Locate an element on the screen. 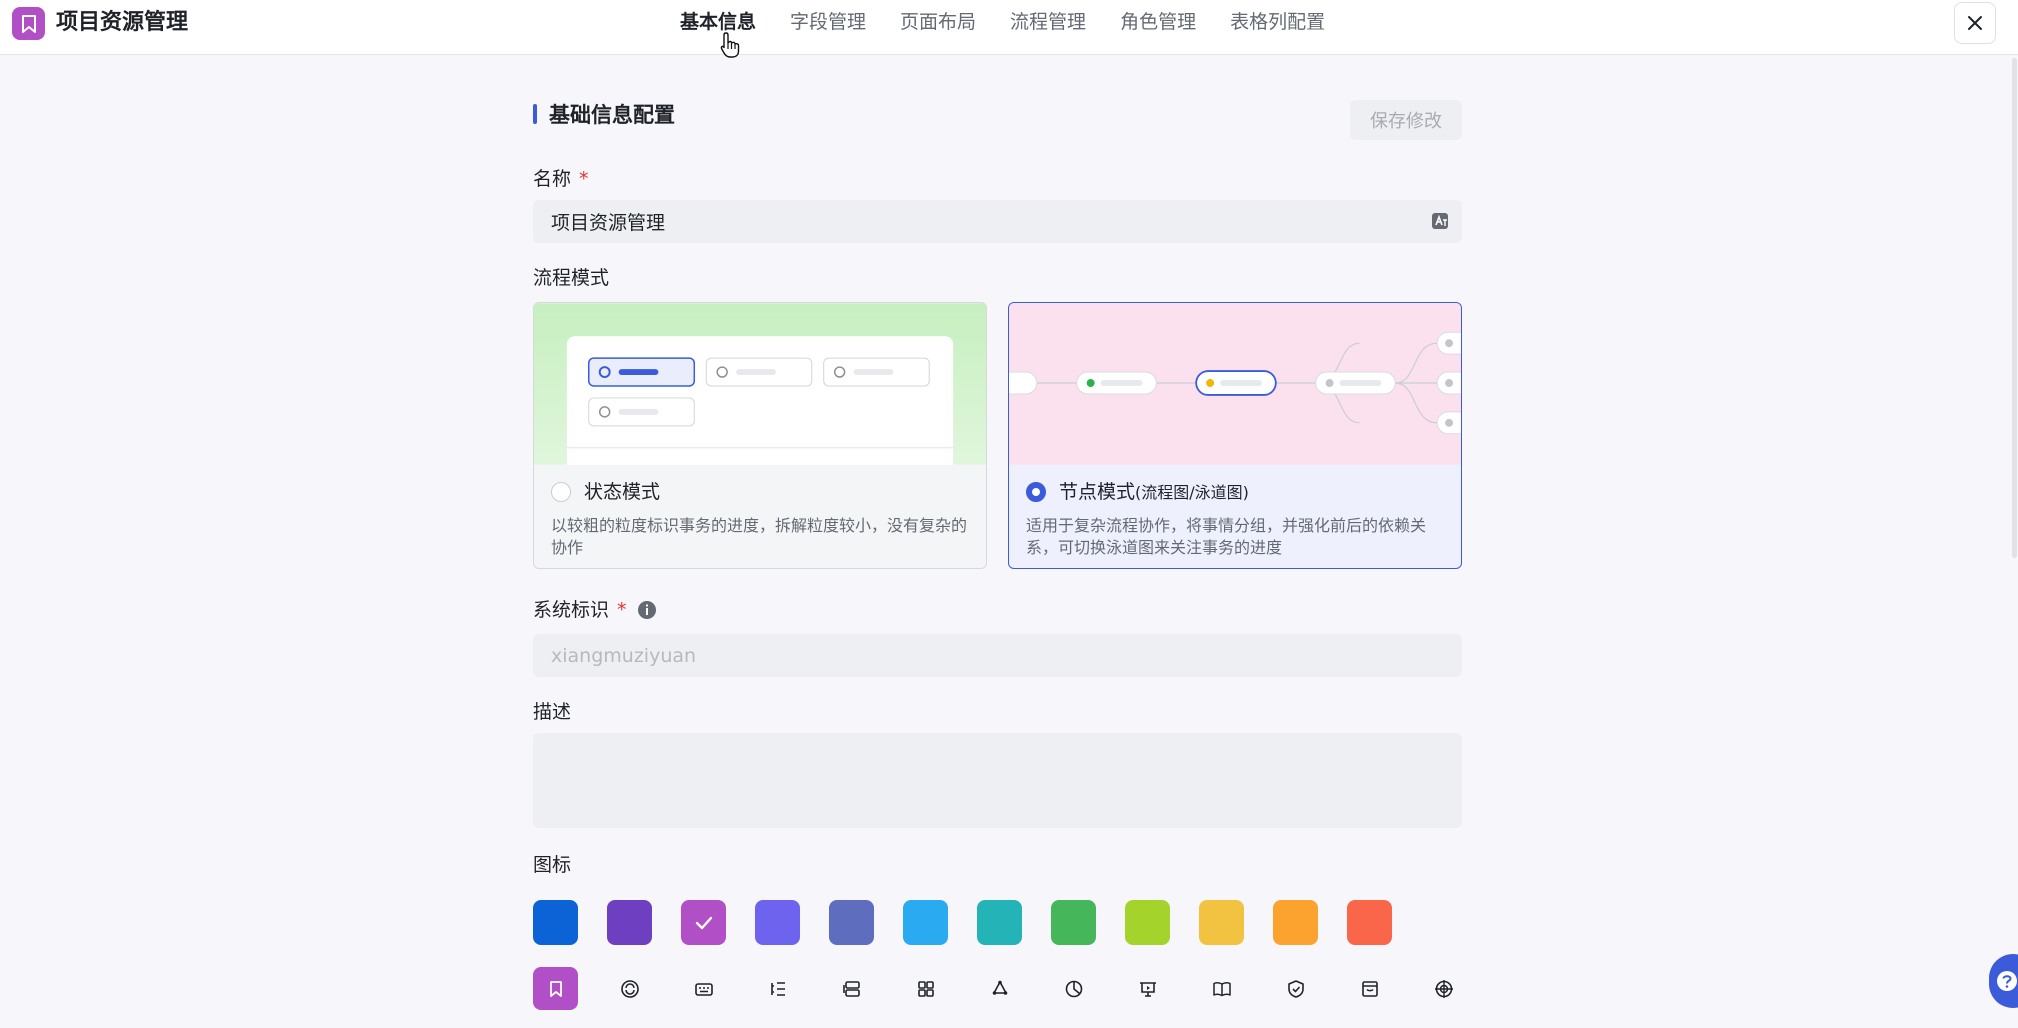 This screenshot has width=2018, height=1028. layers-icon is located at coordinates (851, 988).